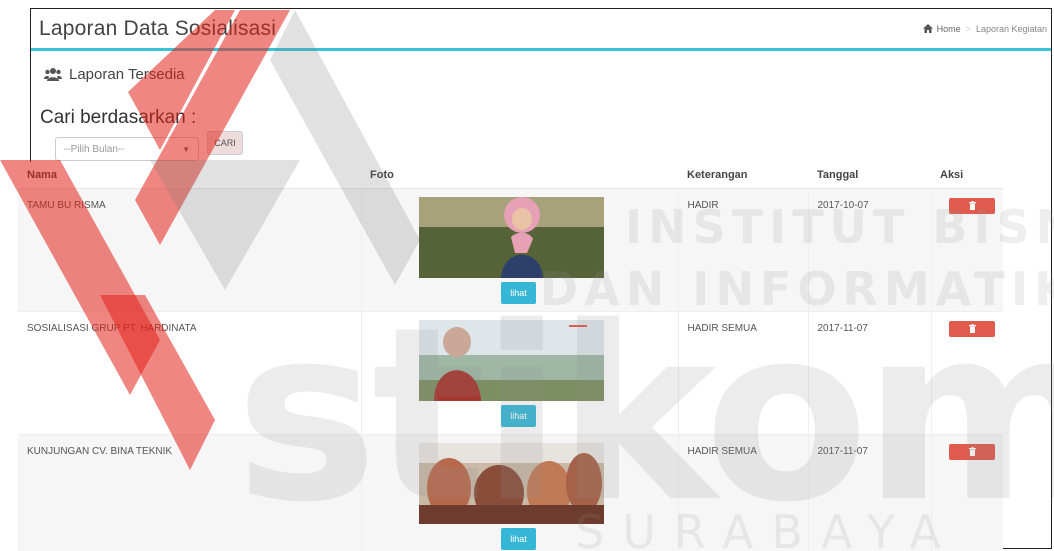 This screenshot has height=551, width=1054. I want to click on page-title: Laporan Data Sosialisasi, so click(158, 28).